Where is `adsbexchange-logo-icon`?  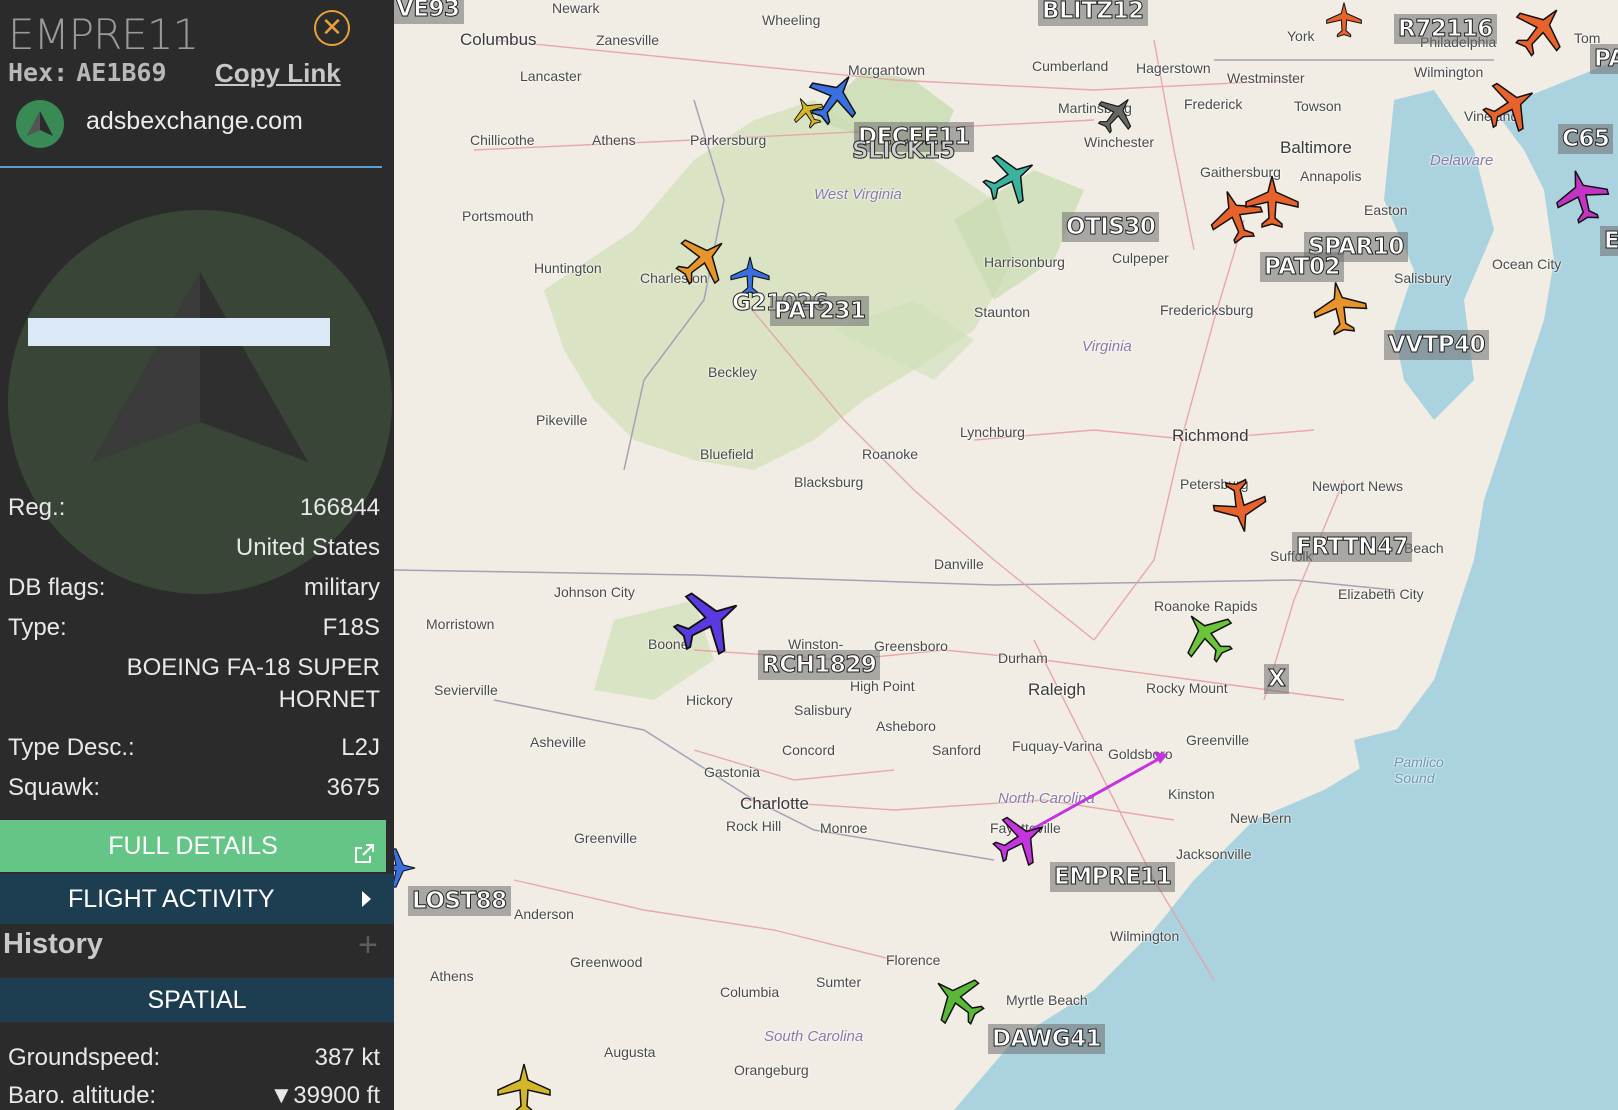
adsbexchange-logo-icon is located at coordinates (40, 124).